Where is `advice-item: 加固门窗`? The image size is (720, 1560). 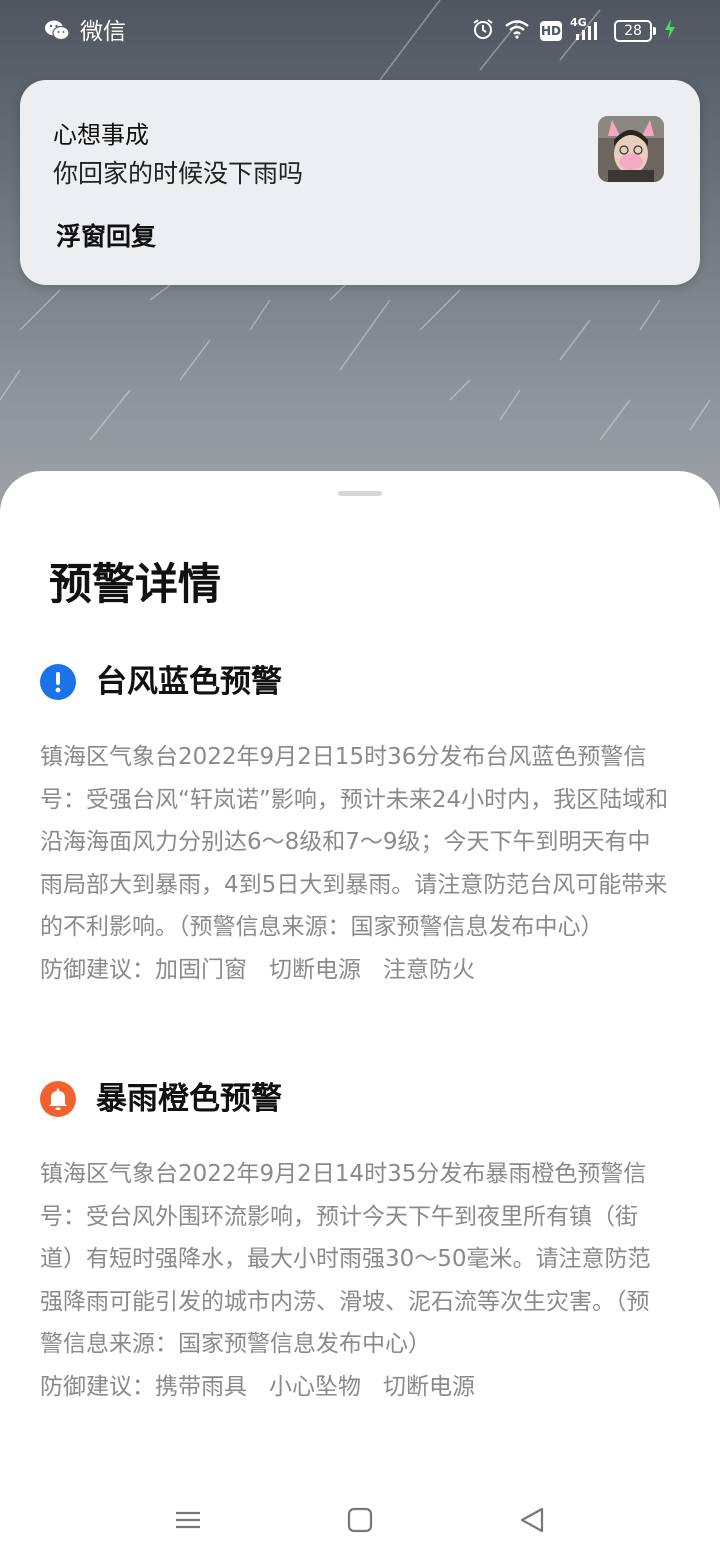 advice-item: 加固门窗 is located at coordinates (201, 969).